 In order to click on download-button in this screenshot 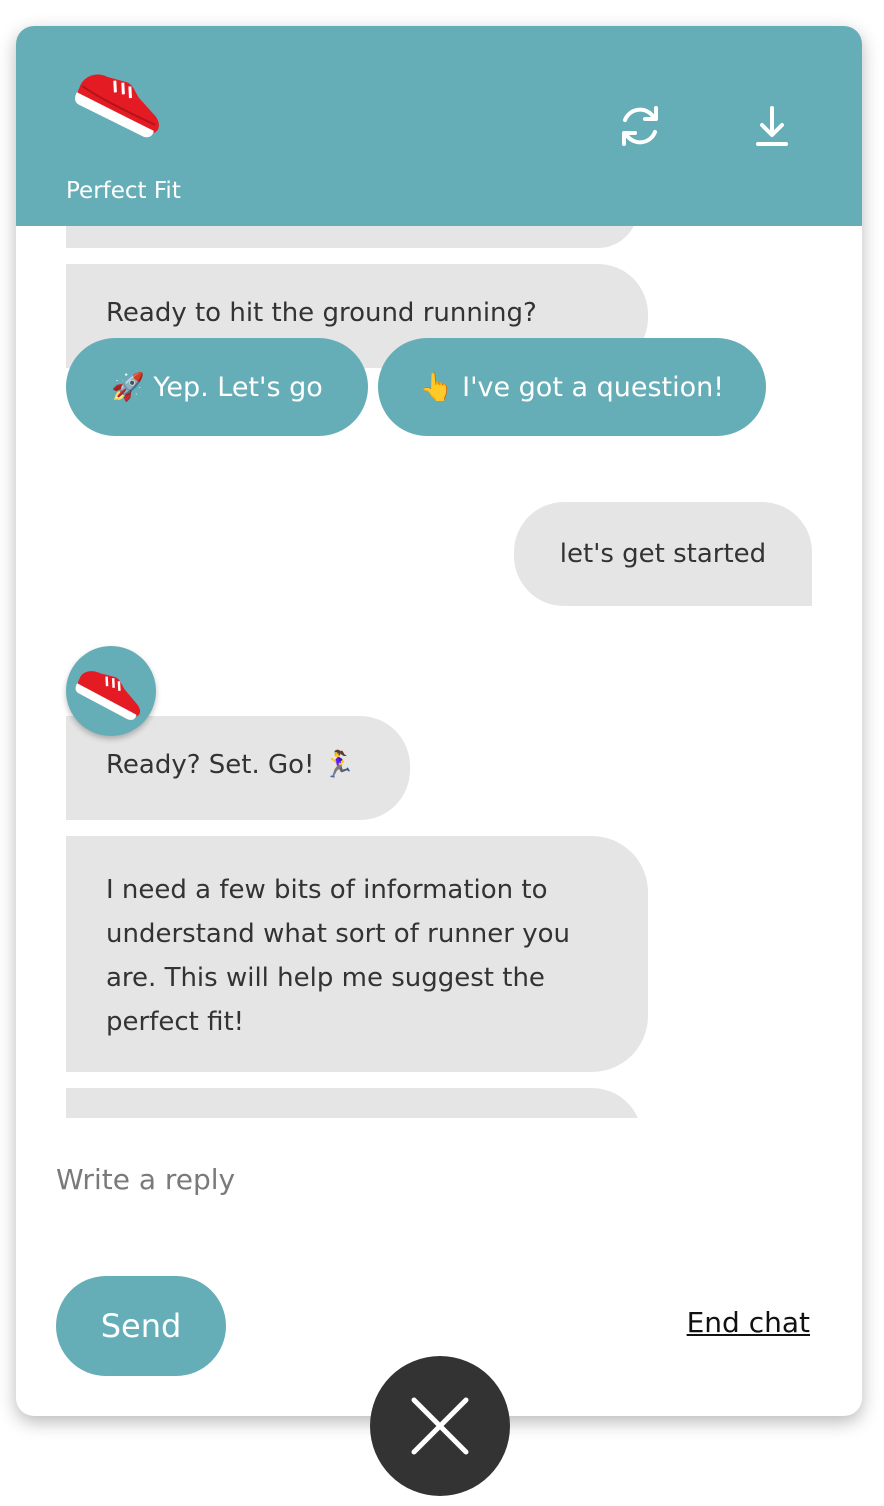, I will do `click(772, 126)`.